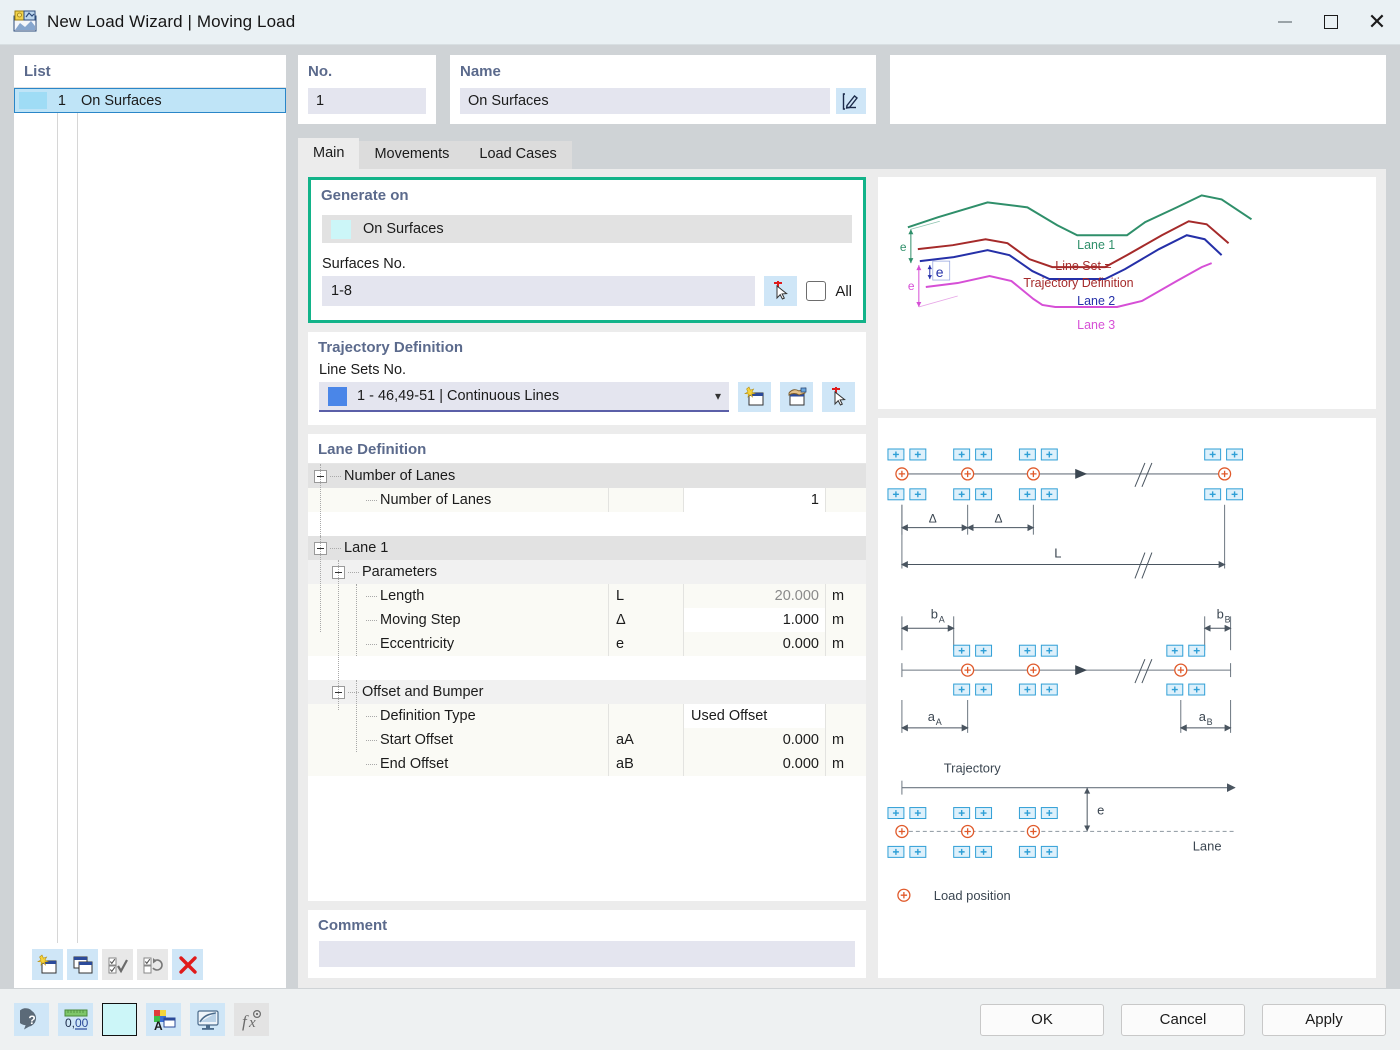 This screenshot has height=1050, width=1400. I want to click on name-edit-button, so click(851, 101).